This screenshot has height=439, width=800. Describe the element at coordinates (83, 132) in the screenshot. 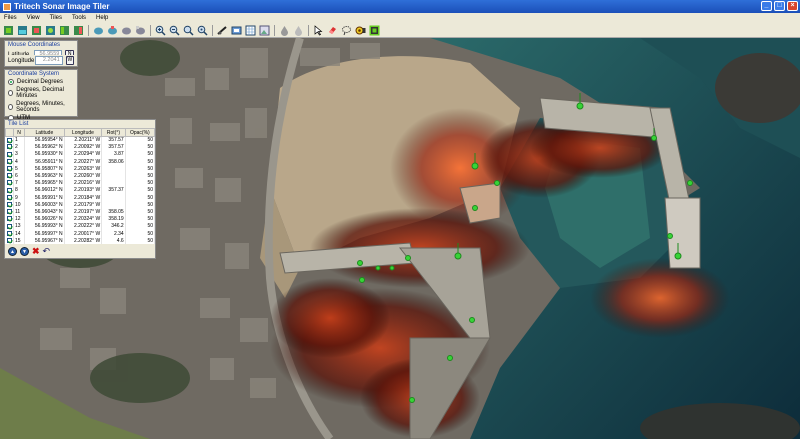

I see `column-header: Longitude` at that location.